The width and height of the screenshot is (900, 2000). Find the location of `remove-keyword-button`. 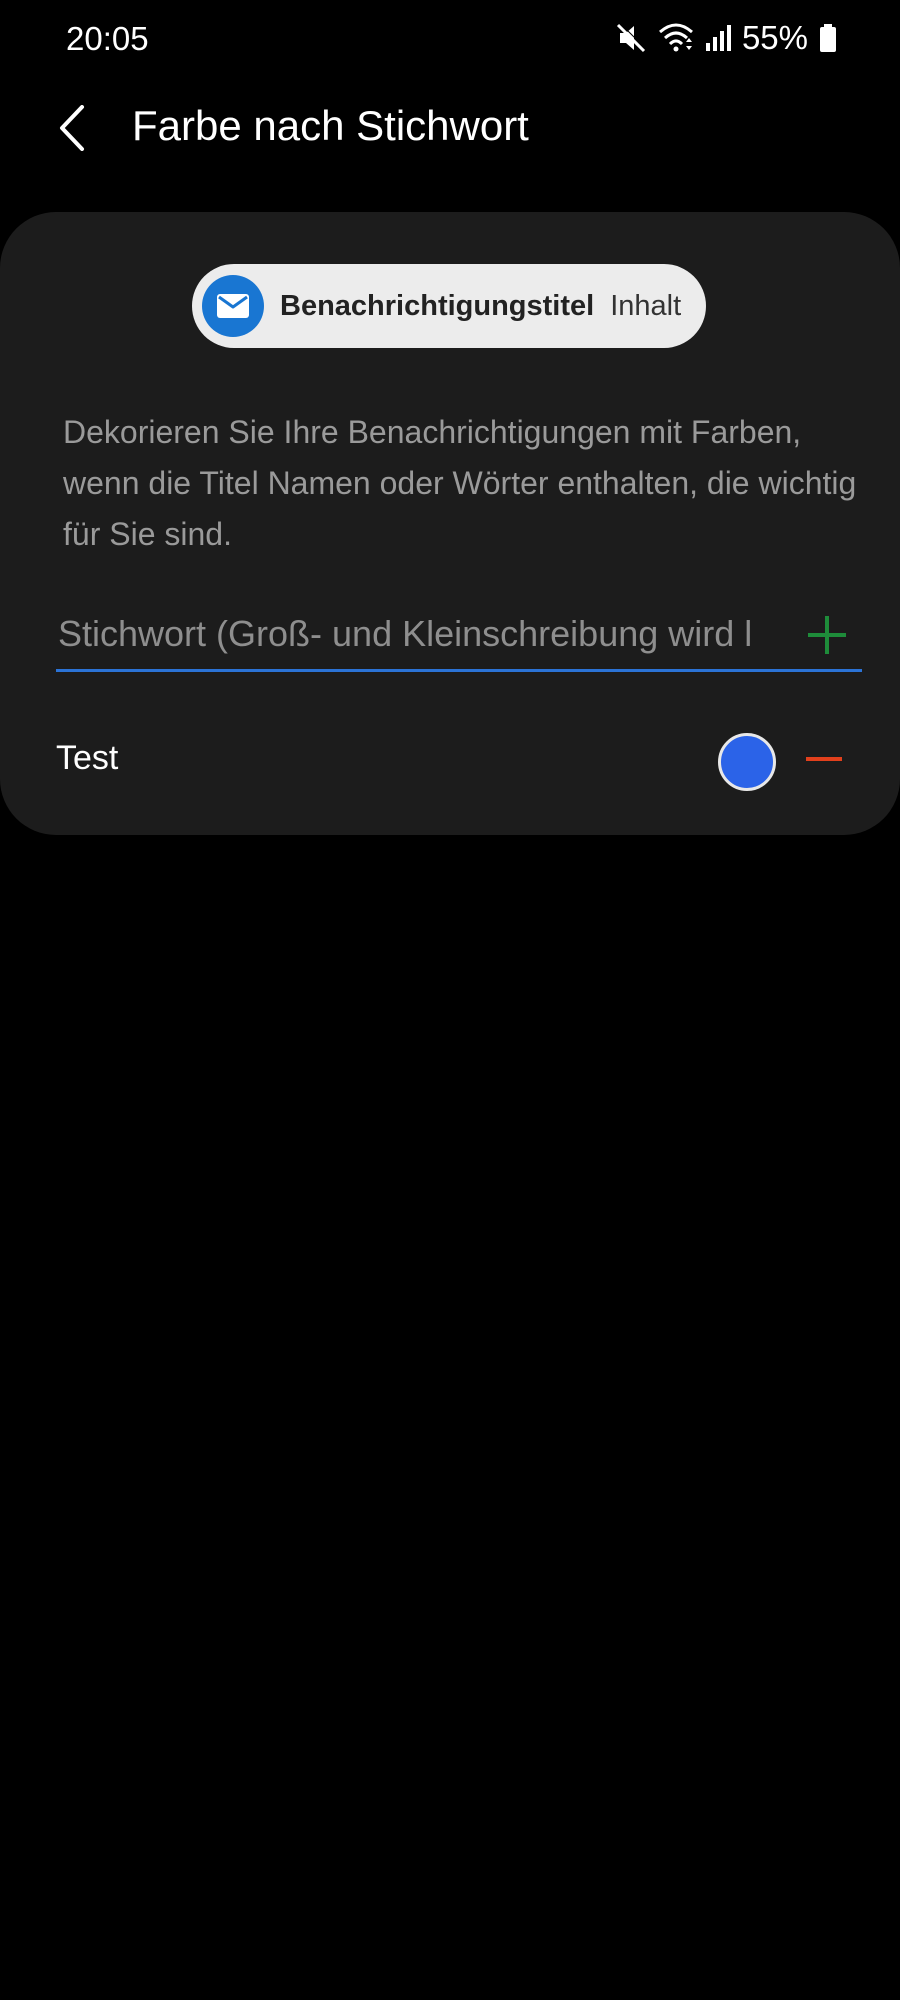

remove-keyword-button is located at coordinates (824, 759).